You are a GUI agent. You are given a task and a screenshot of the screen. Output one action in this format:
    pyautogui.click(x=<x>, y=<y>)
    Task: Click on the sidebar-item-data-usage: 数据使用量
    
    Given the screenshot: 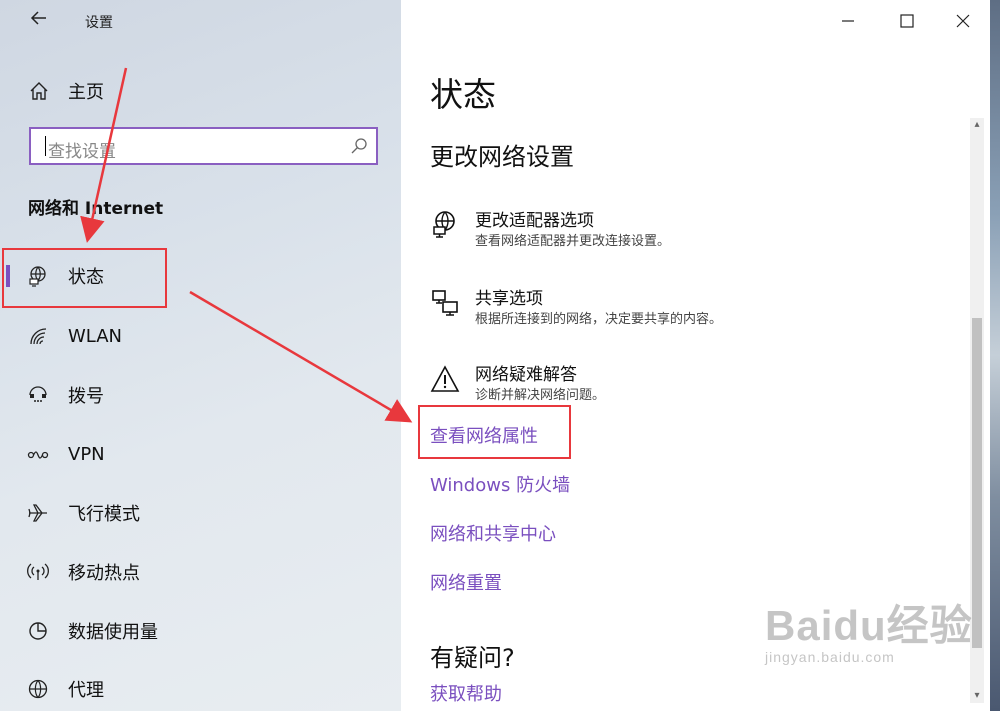 What is the action you would take?
    pyautogui.click(x=200, y=631)
    